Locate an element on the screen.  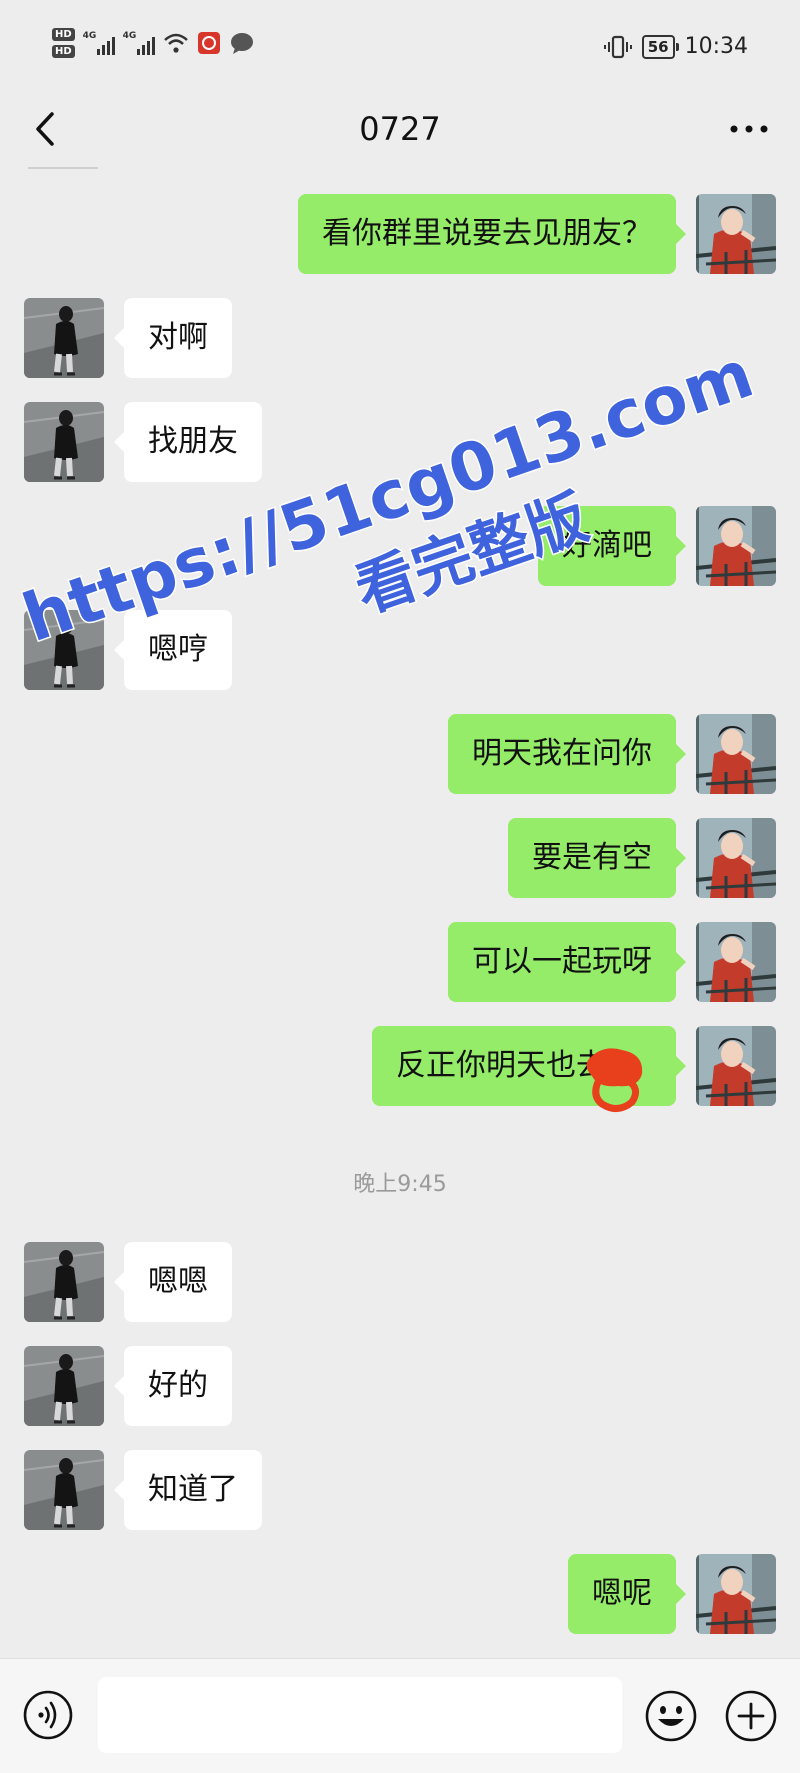
vibrate-icon is located at coordinates (617, 47).